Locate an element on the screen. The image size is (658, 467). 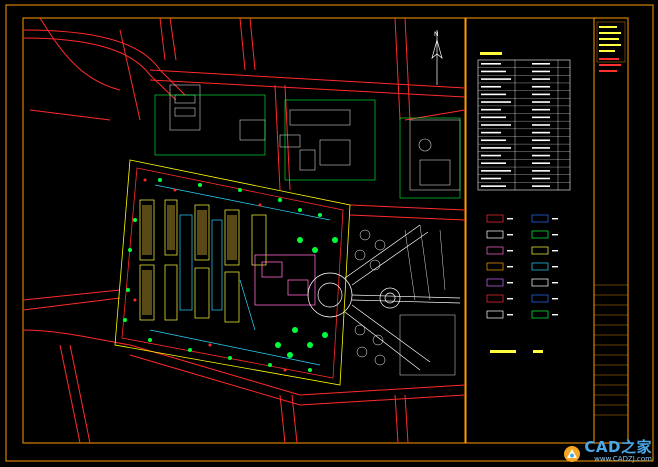
cadzj-watermark: CAD之家 www.CADZJ.com is located at coordinates (607, 451).